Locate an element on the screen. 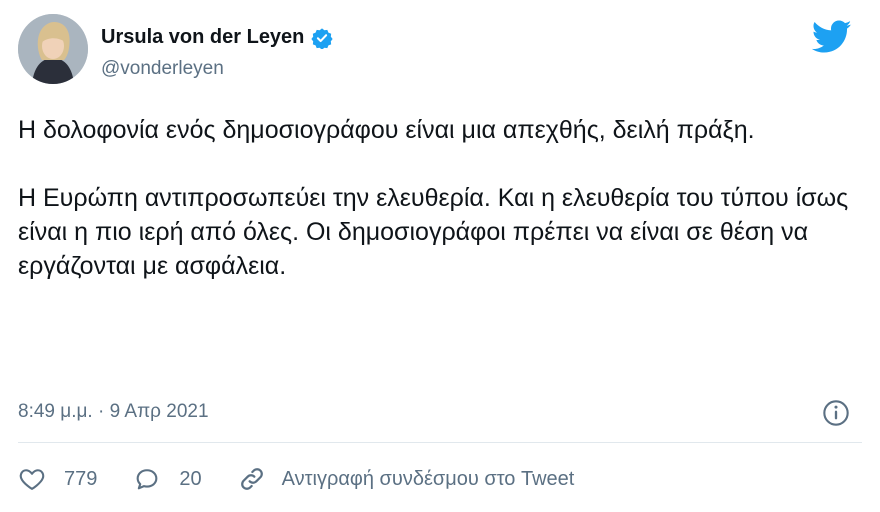 The height and width of the screenshot is (512, 880). link-icon is located at coordinates (251, 479).